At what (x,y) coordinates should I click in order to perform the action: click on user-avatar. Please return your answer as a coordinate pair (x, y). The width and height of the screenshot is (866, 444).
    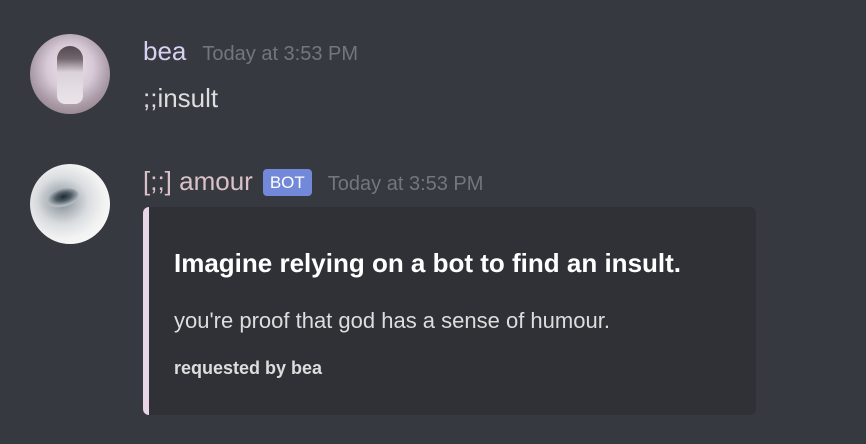
    Looking at the image, I should click on (70, 74).